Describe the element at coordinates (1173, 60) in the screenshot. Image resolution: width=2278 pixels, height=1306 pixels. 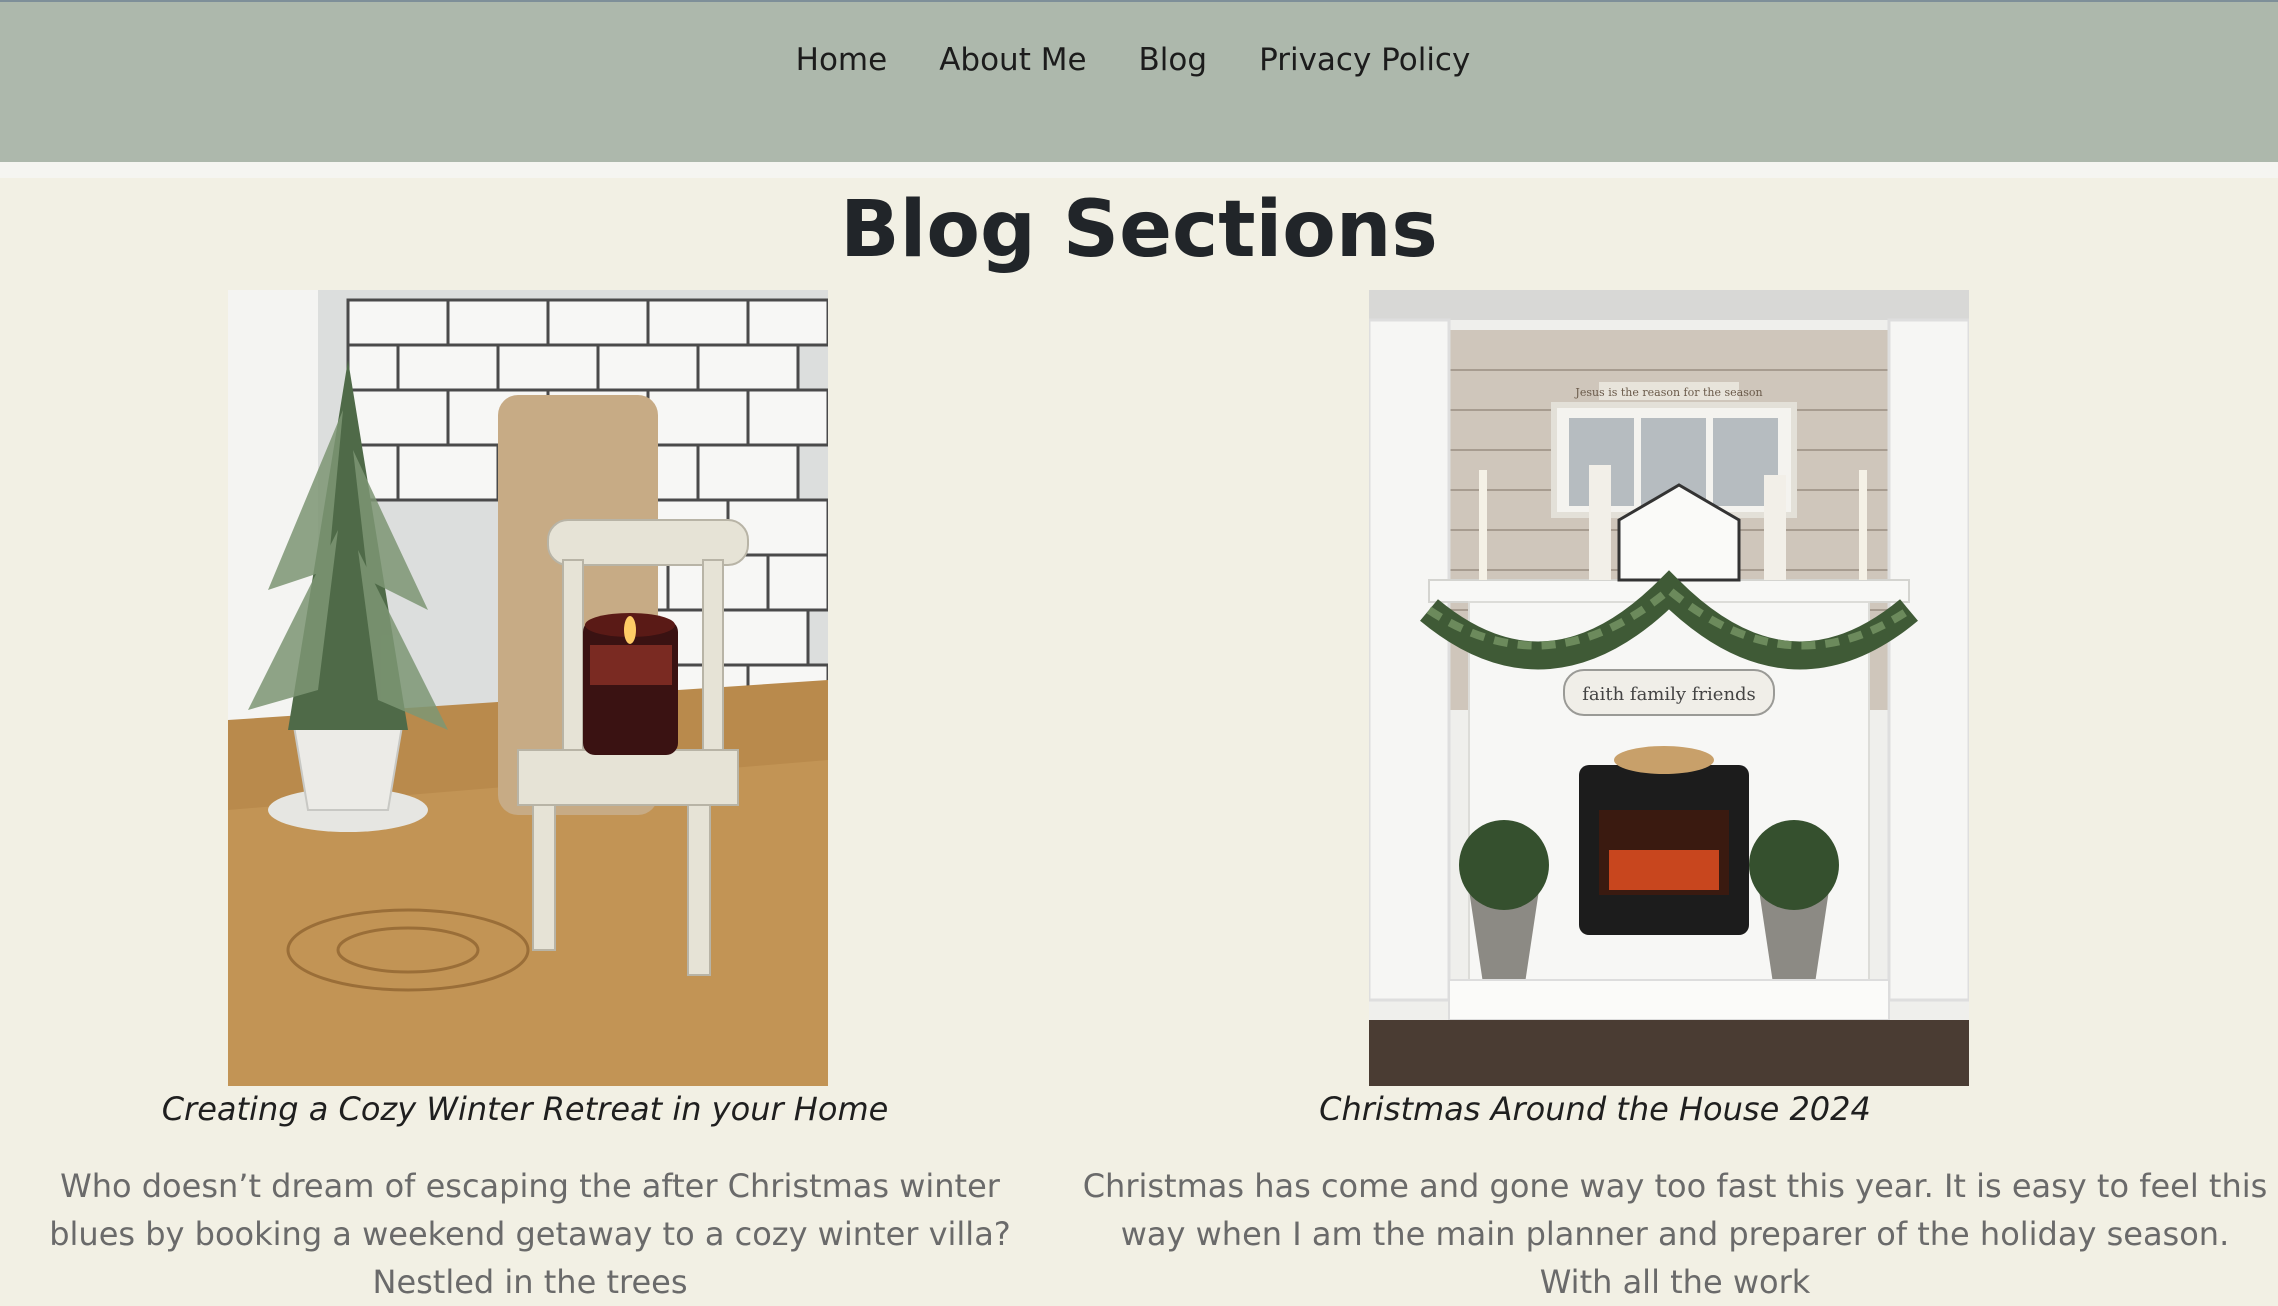
I see `nav-item-blog: Blog` at that location.